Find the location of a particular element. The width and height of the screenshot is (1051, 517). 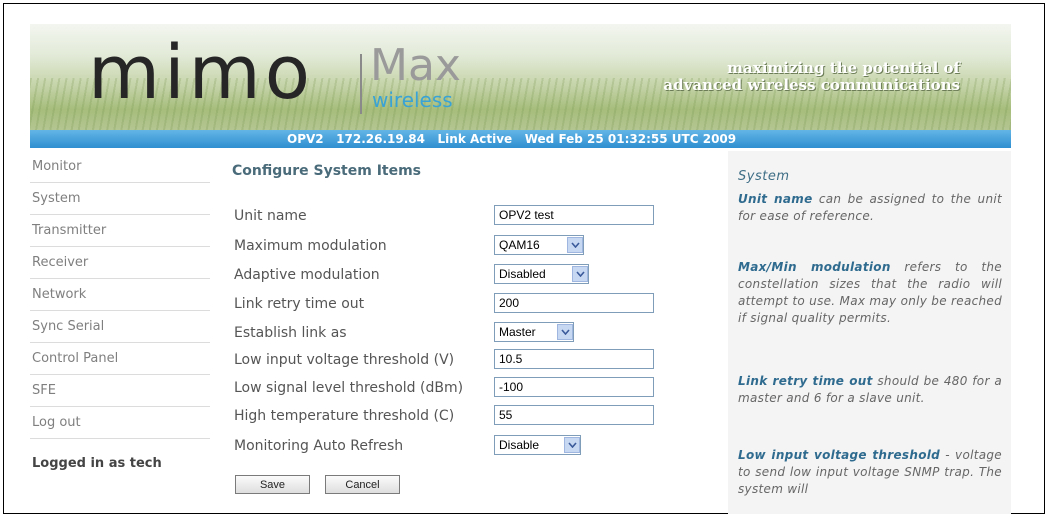

low-voltage-label: Low input voltage threshold (V) is located at coordinates (344, 360).